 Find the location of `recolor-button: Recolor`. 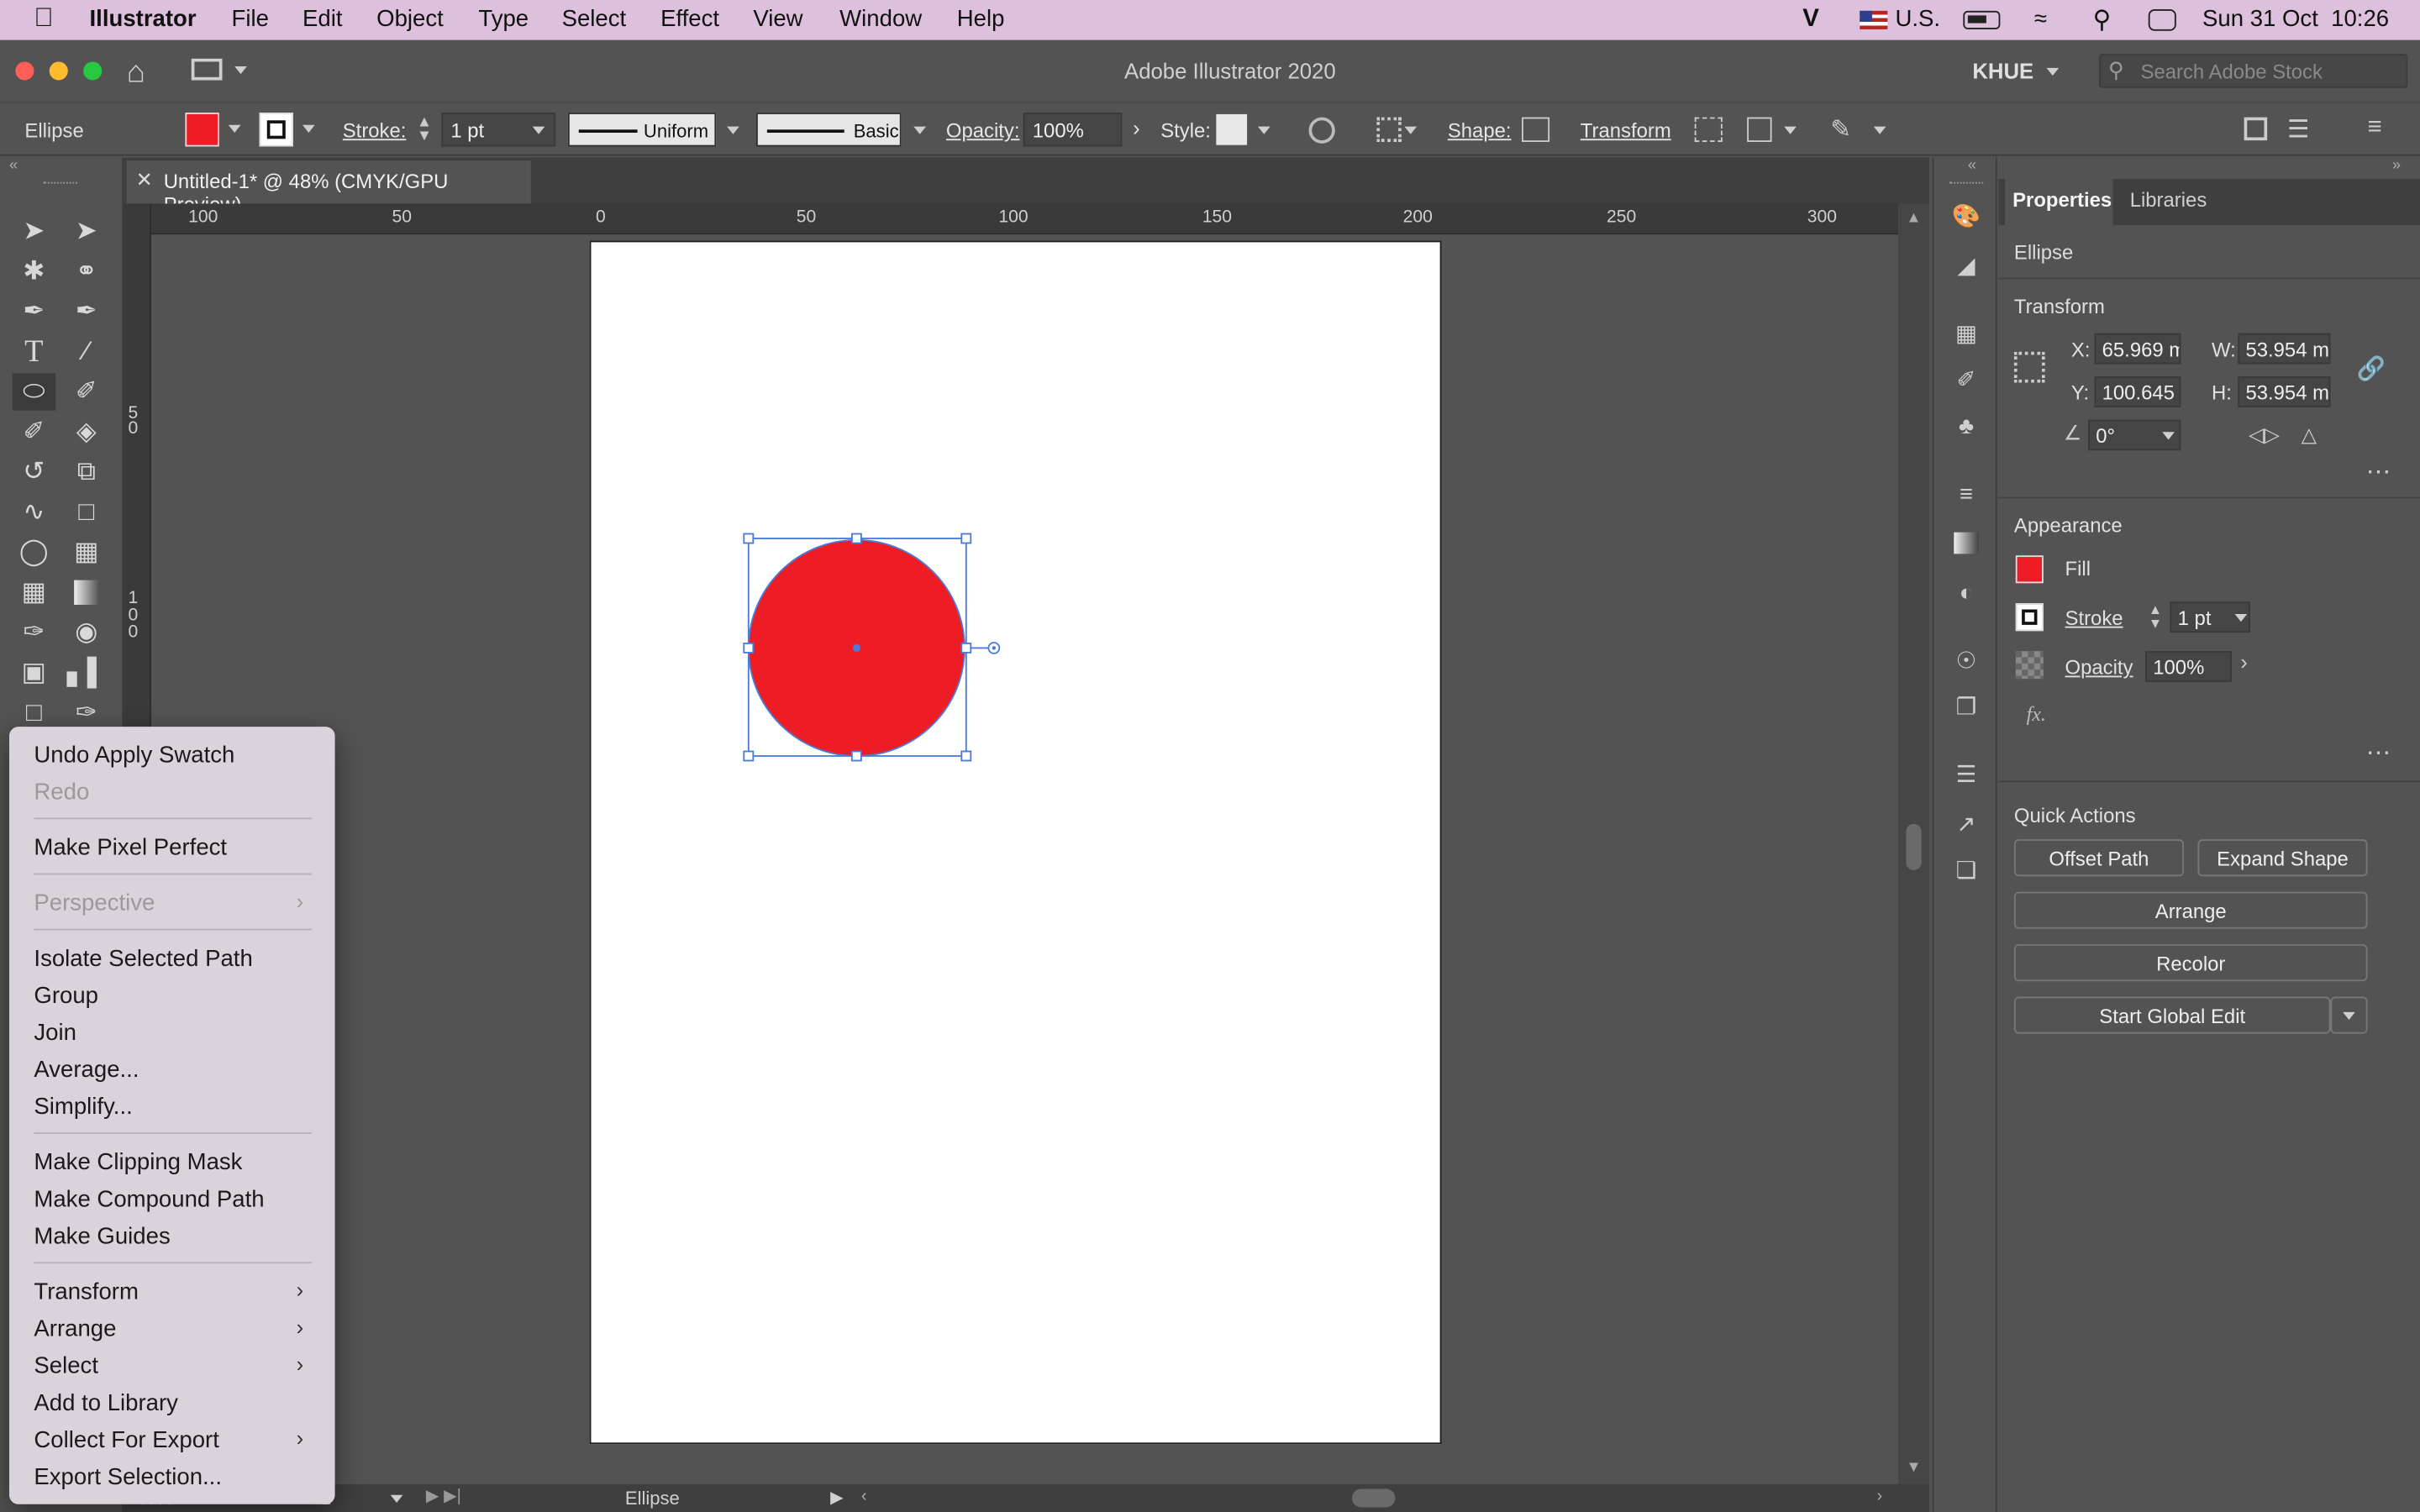

recolor-button: Recolor is located at coordinates (2190, 963).